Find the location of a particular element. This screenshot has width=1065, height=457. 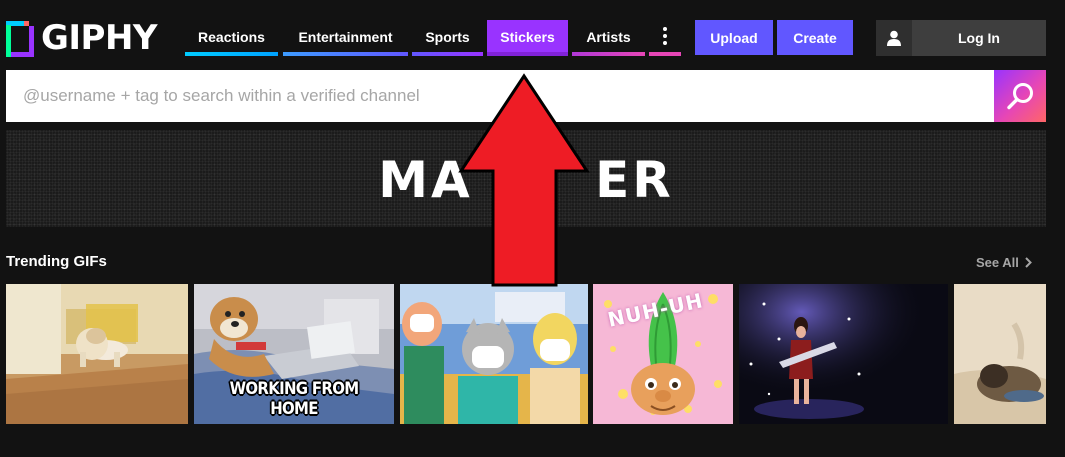

login-button: Log In is located at coordinates (961, 38).